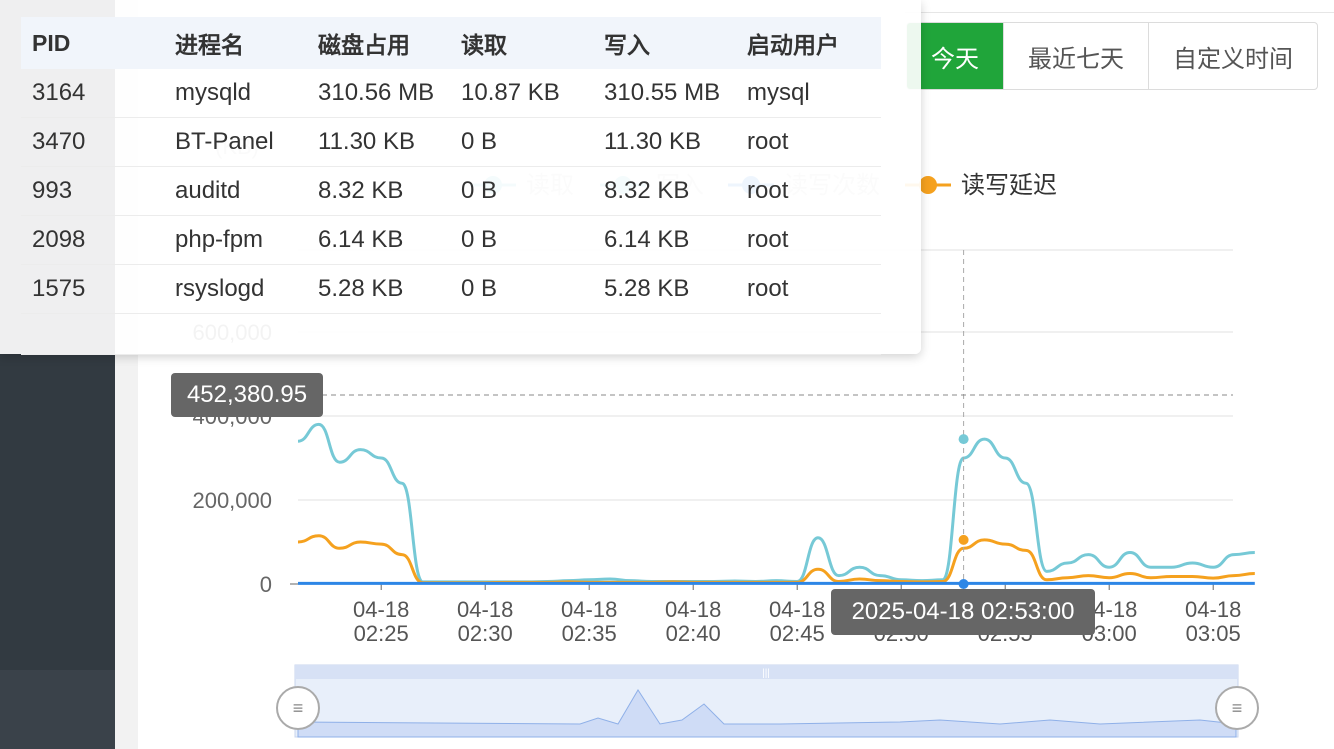 Image resolution: width=1334 pixels, height=749 pixels. What do you see at coordinates (521, 43) in the screenshot?
I see `header-read: 读取` at bounding box center [521, 43].